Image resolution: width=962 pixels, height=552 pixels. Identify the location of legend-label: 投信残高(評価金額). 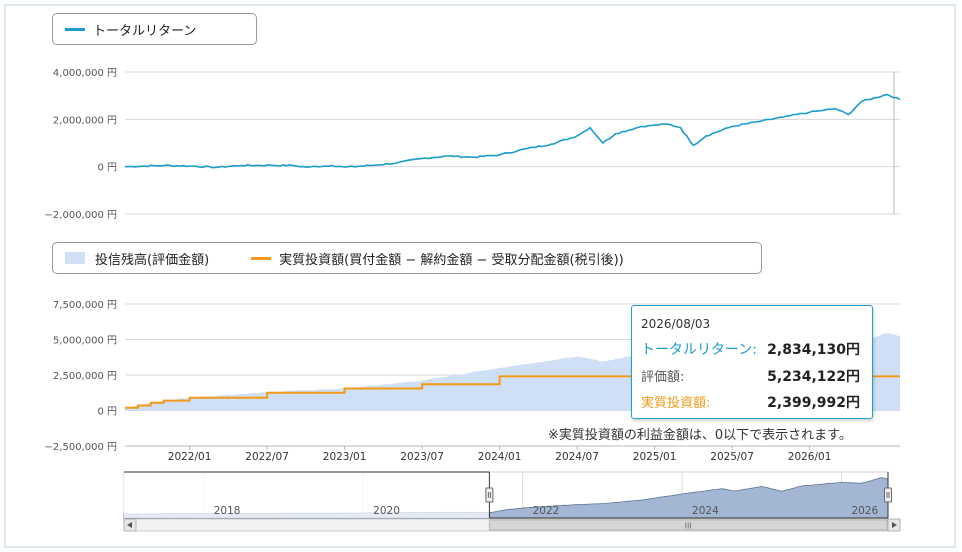
(152, 260).